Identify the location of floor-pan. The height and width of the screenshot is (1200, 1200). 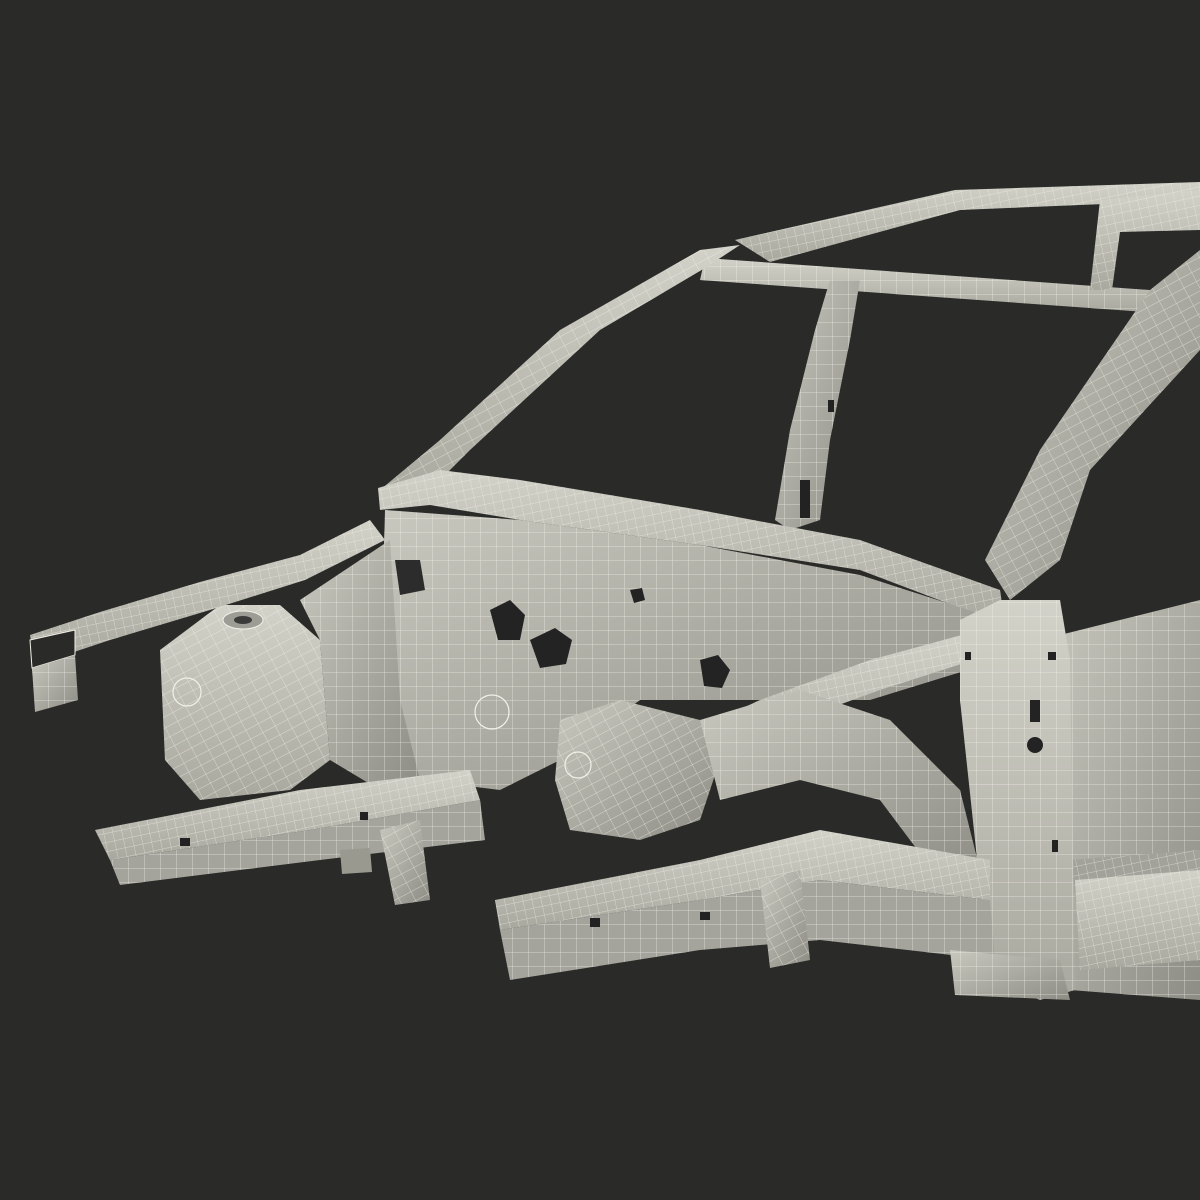
(1137, 920).